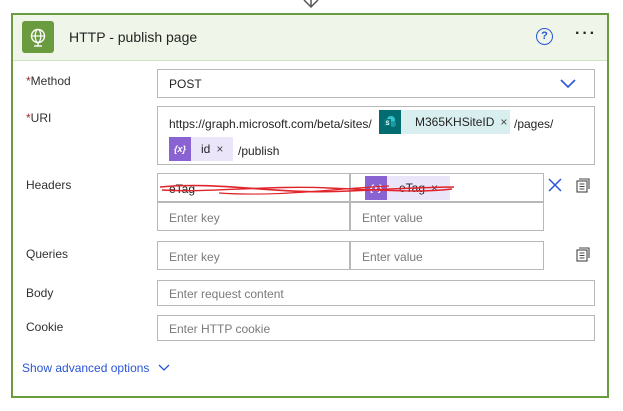 This screenshot has width=623, height=411. Describe the element at coordinates (133, 37) in the screenshot. I see `card-title: HTTP - publish page` at that location.